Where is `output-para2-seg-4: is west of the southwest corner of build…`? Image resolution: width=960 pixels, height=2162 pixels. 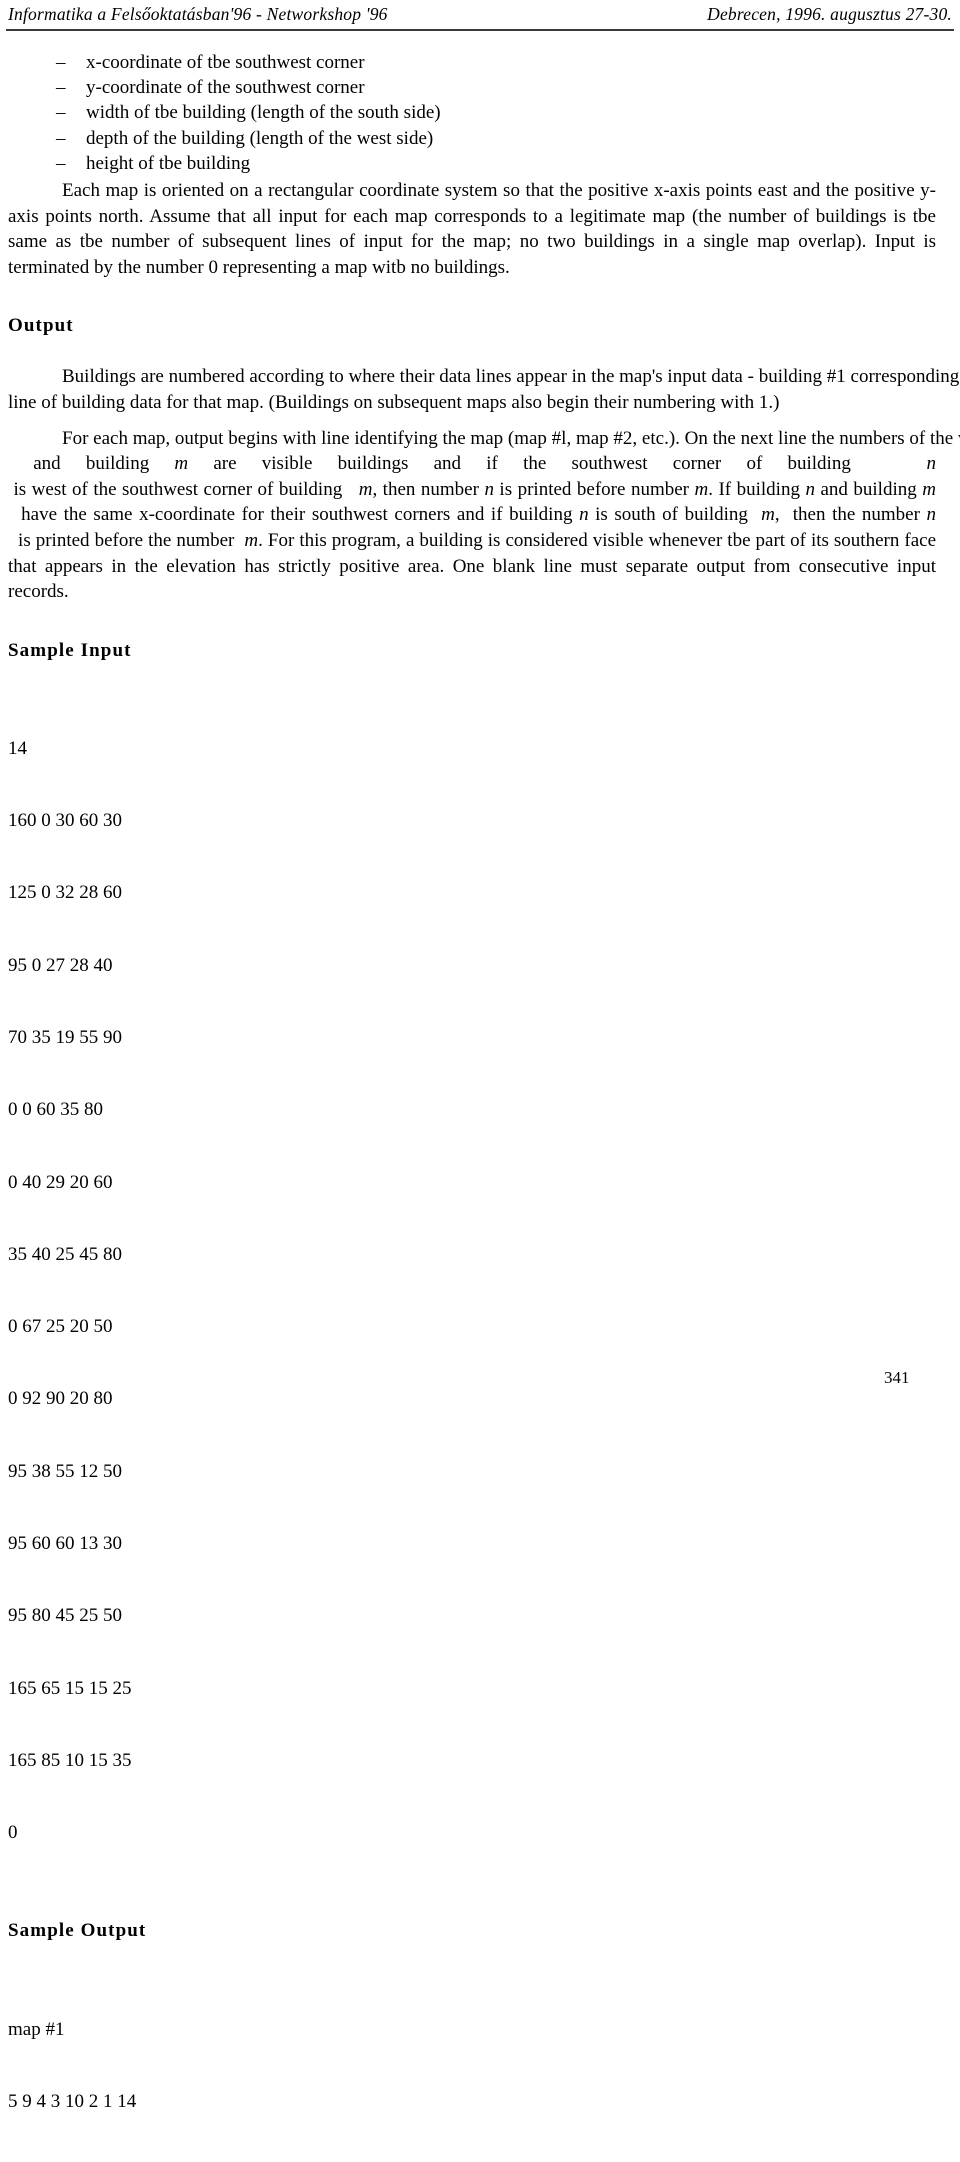
output-para2-seg-4: is west of the southwest corner of build… is located at coordinates (183, 489).